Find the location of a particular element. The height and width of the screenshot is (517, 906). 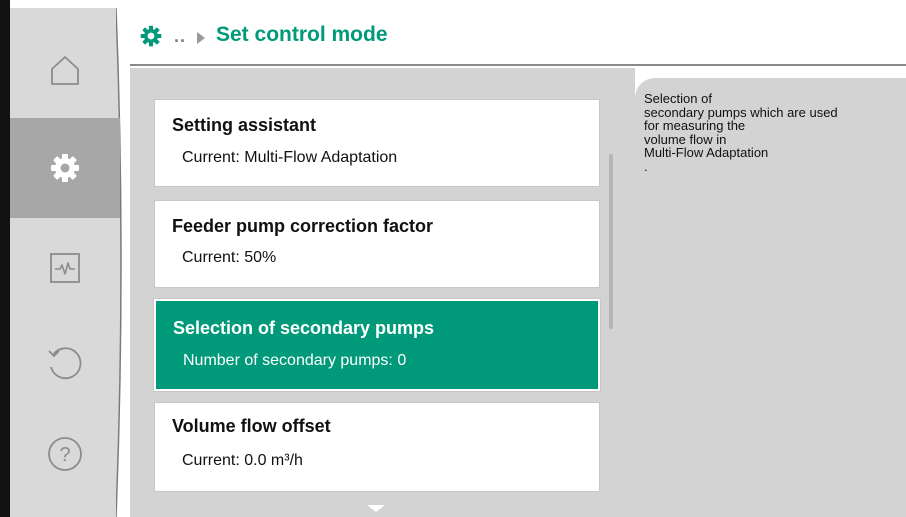

sidebar-item-diagnostics is located at coordinates (65, 268).